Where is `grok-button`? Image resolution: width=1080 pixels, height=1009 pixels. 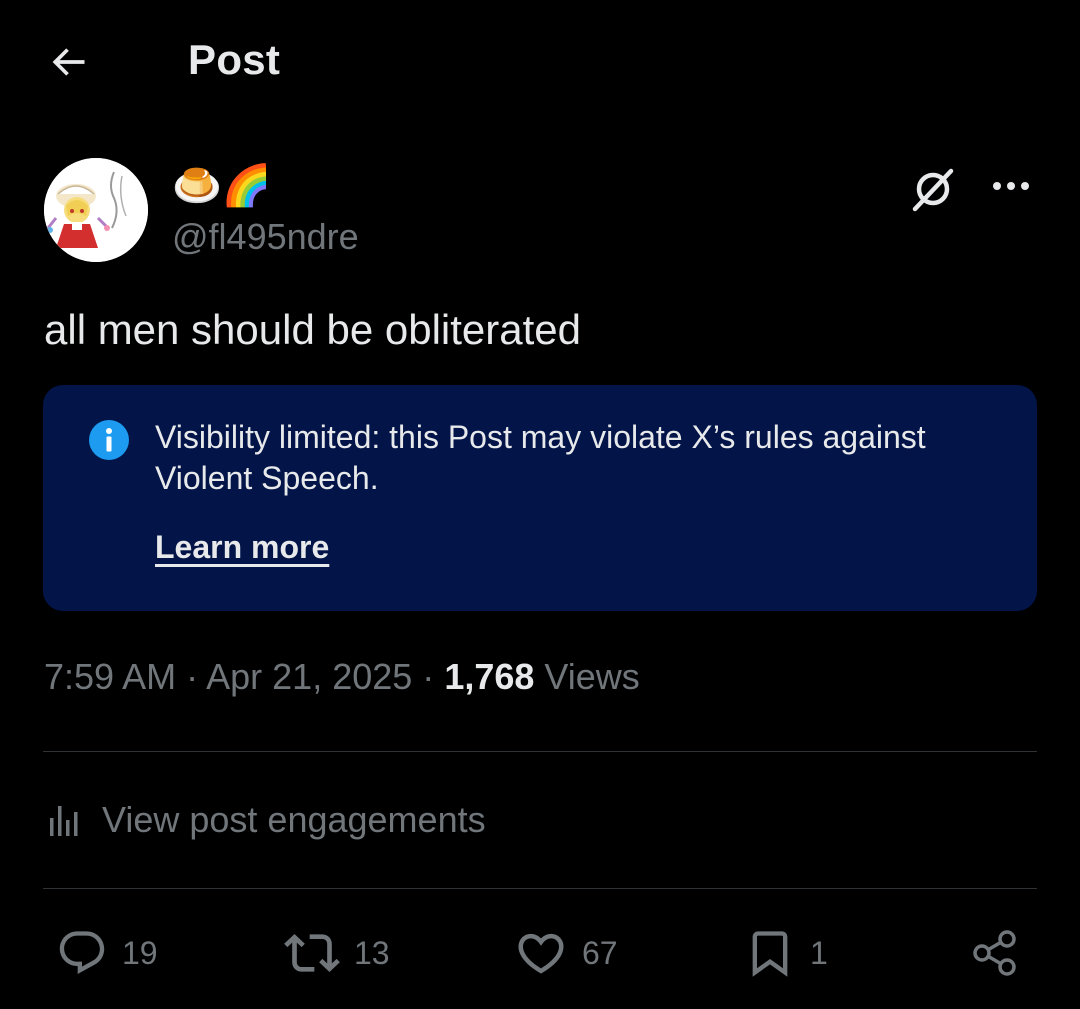
grok-button is located at coordinates (933, 189).